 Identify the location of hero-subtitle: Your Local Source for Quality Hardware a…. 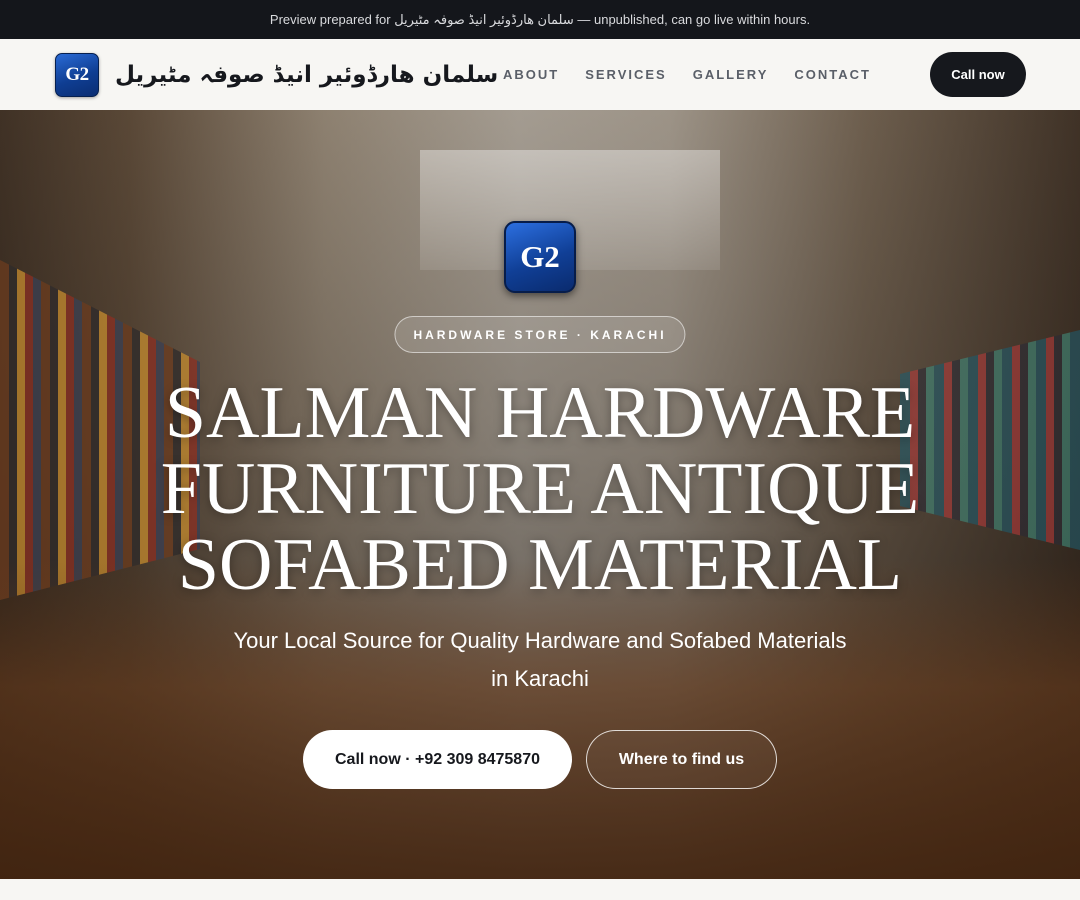
(540, 660).